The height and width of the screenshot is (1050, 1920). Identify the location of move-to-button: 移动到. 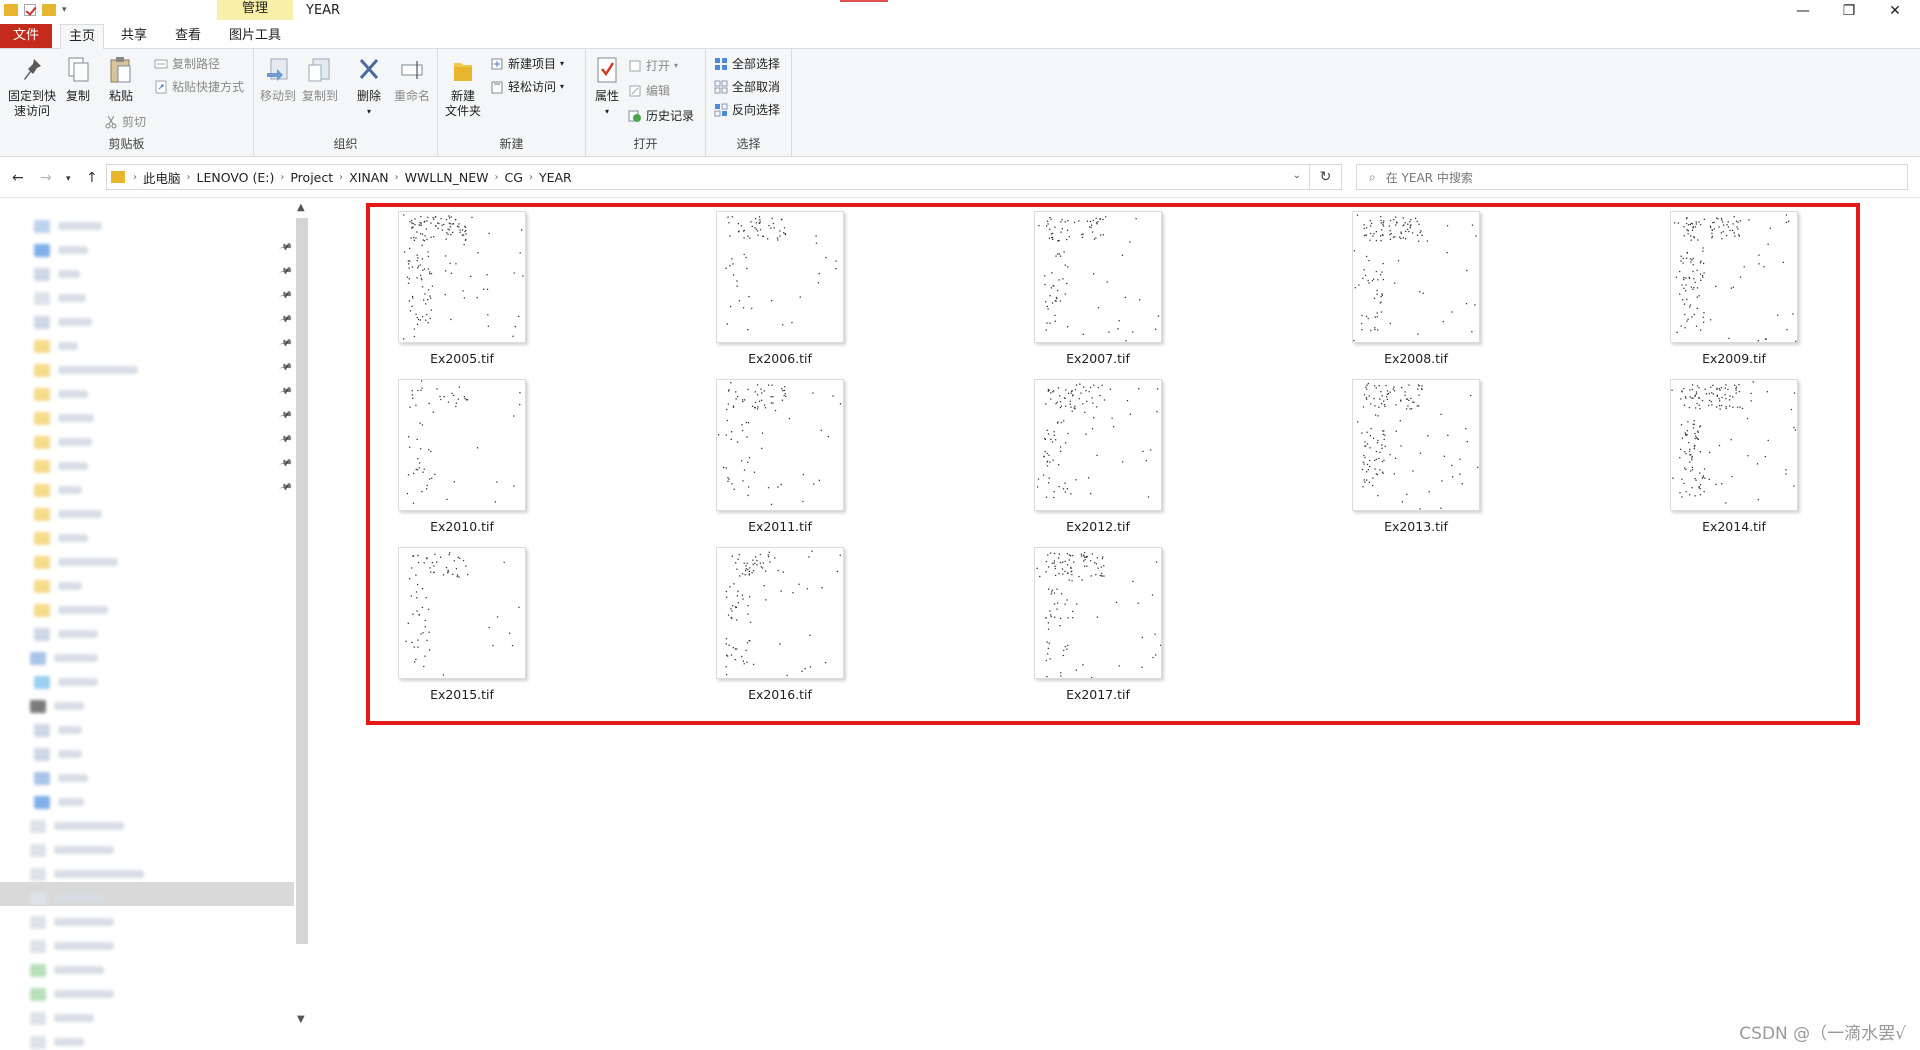
(278, 79).